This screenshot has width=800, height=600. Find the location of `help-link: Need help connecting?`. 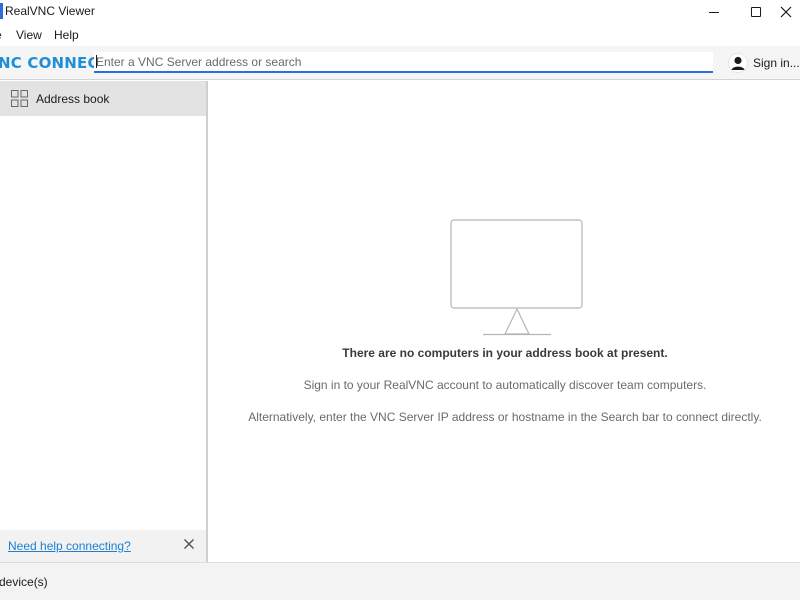

help-link: Need help connecting? is located at coordinates (69, 546).